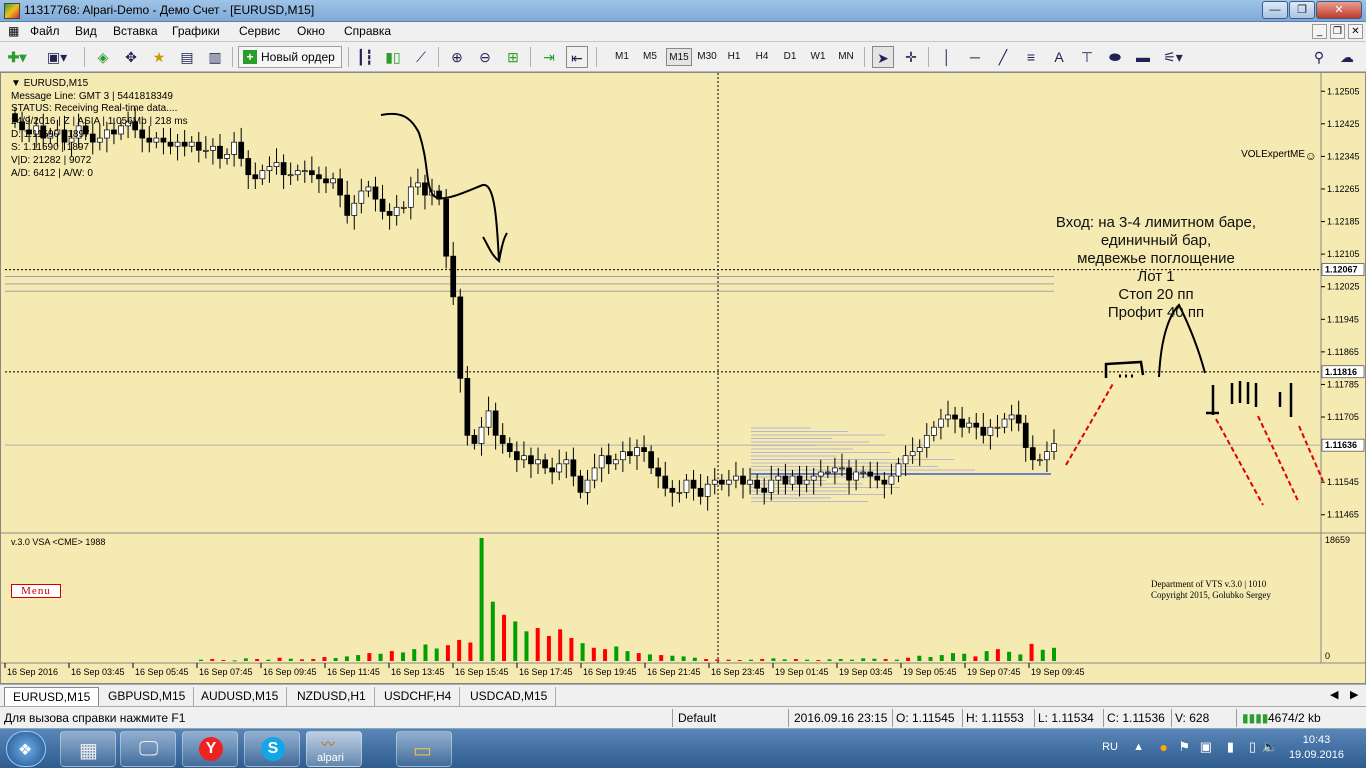 The height and width of the screenshot is (768, 1366). Describe the element at coordinates (148, 749) in the screenshot. I see `taskbar-computer: 🖵` at that location.